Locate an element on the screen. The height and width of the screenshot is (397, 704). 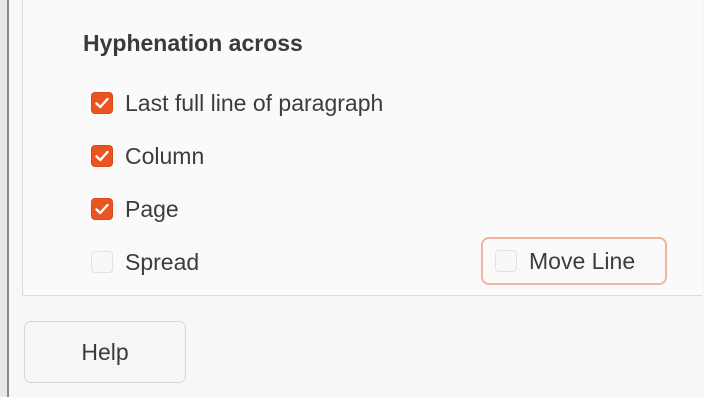
checkbox-label: Move Line is located at coordinates (582, 260).